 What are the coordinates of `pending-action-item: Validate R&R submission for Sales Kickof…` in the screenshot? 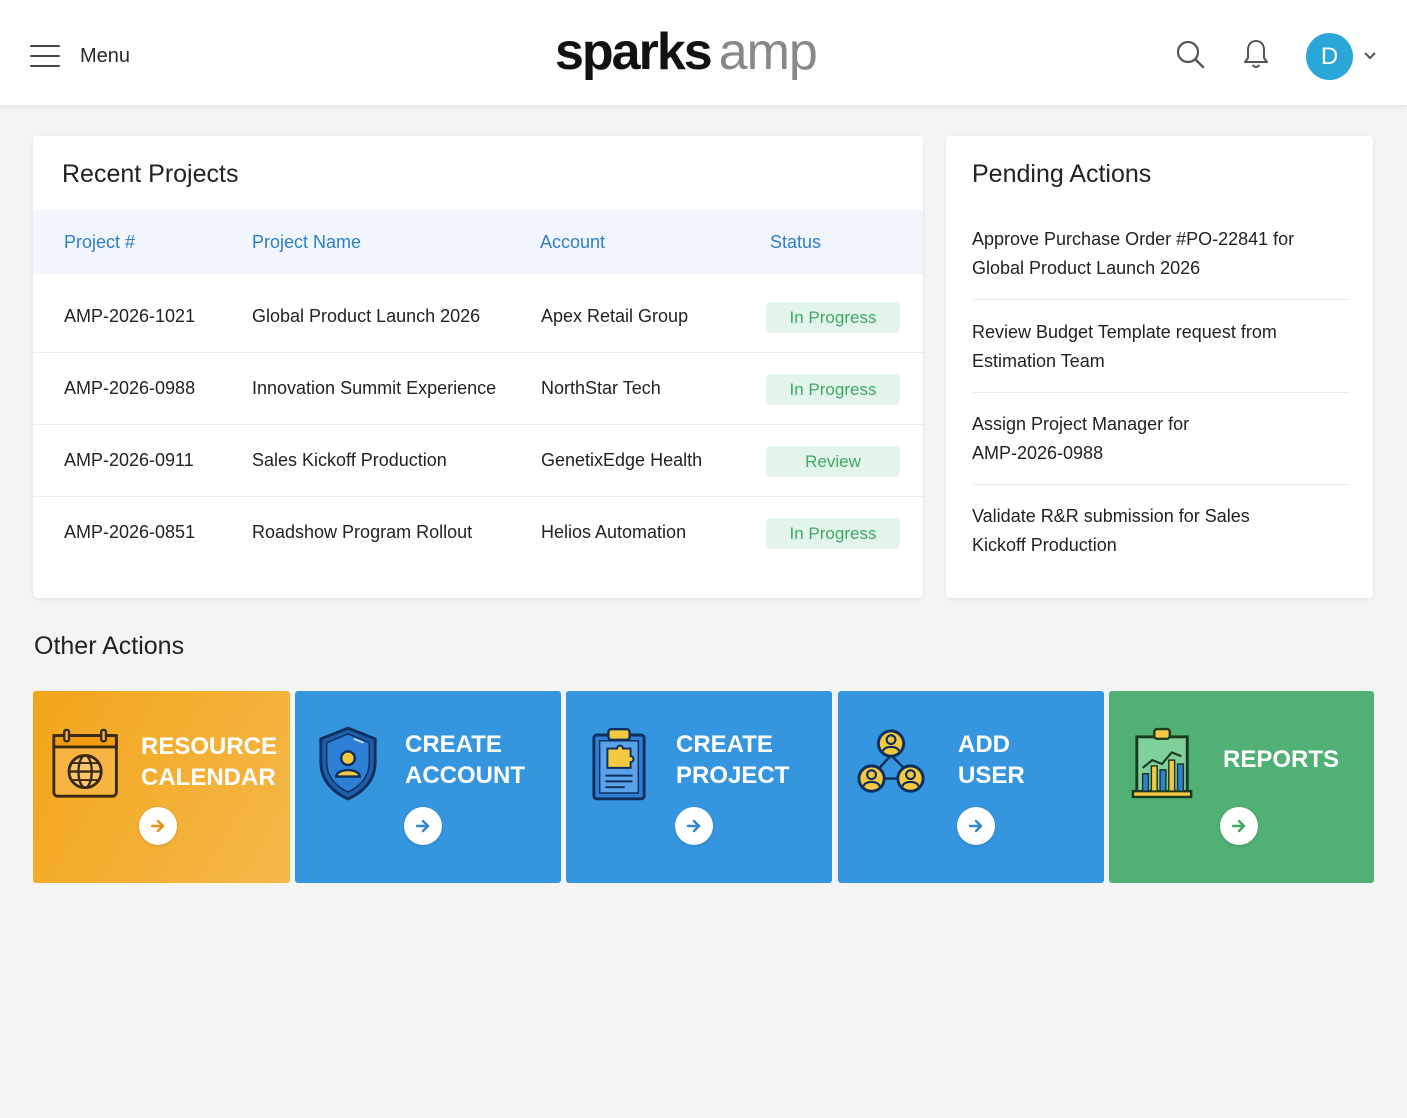 It's located at (1161, 531).